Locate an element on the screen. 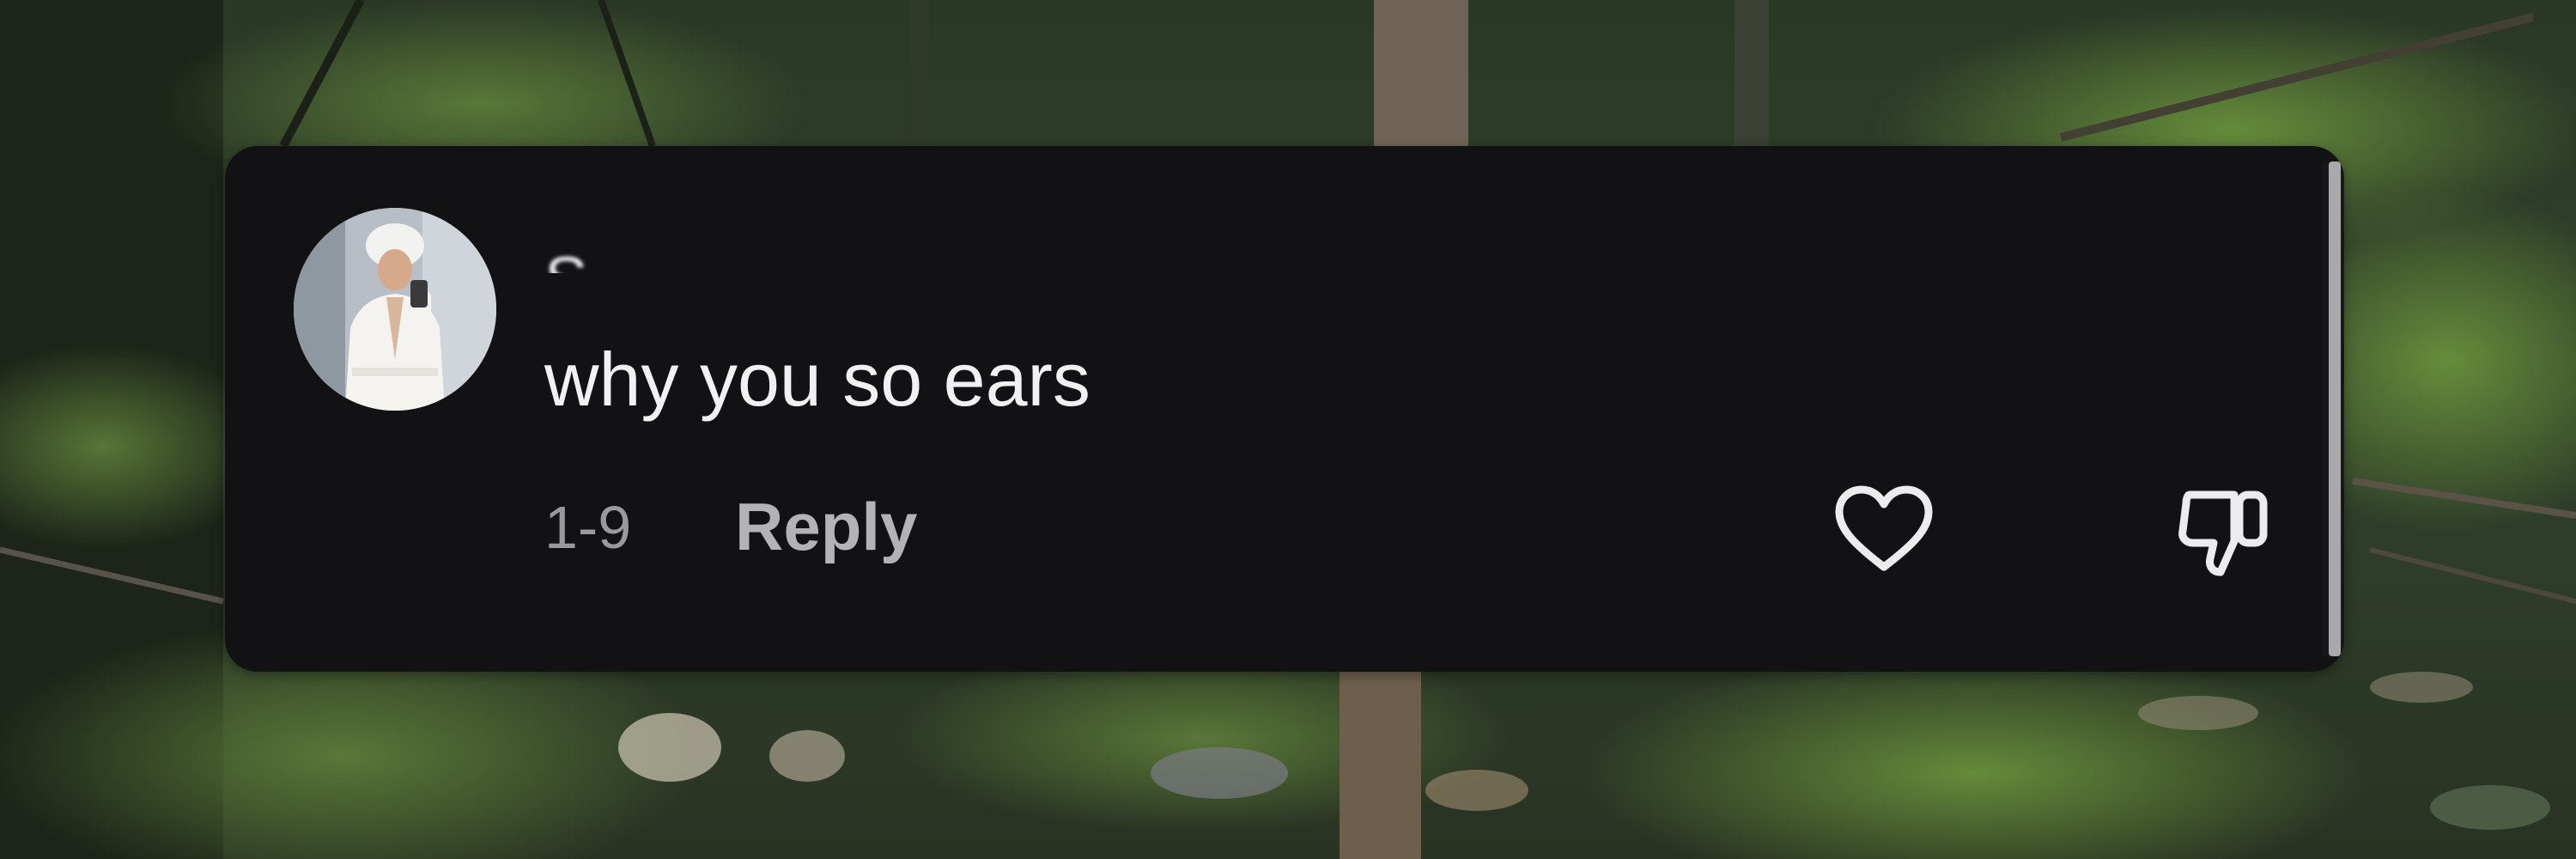 Image resolution: width=2576 pixels, height=859 pixels. username: S is located at coordinates (879, 244).